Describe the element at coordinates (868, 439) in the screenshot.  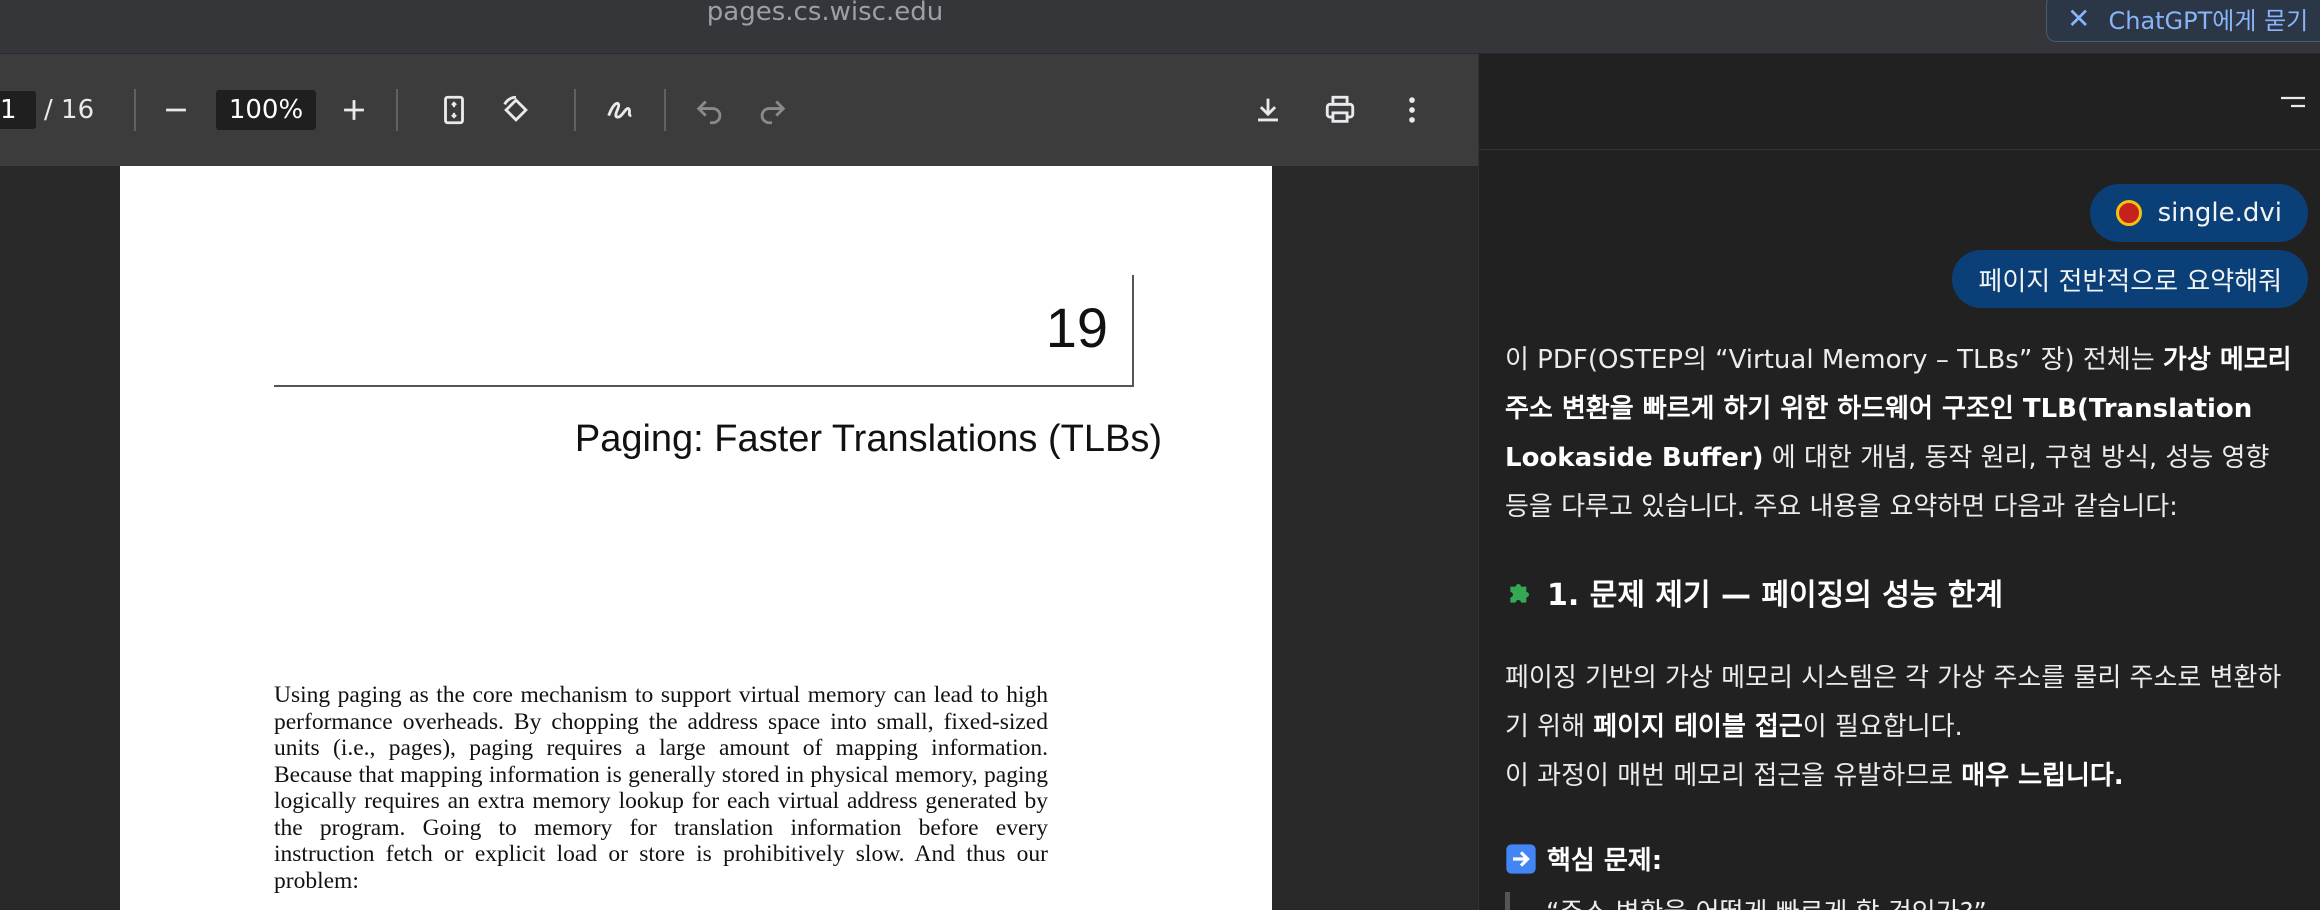
I see `chapter-title: Paging: Faster Translations (TLBs)` at that location.